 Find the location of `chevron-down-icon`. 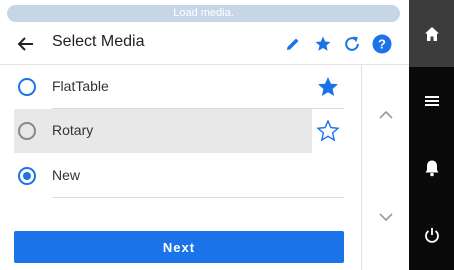

chevron-down-icon is located at coordinates (386, 217).